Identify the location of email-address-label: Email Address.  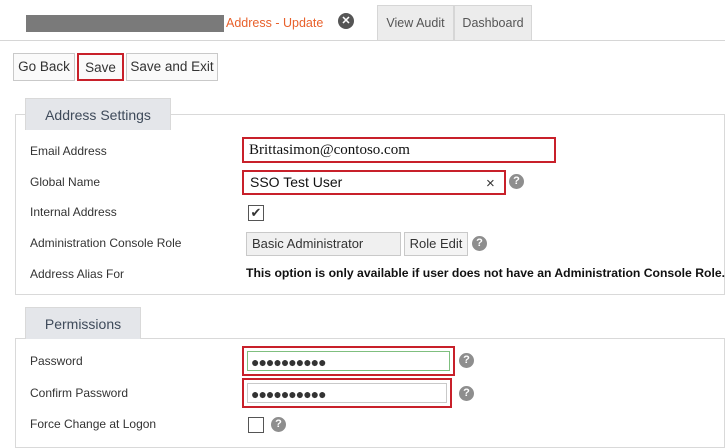
(68, 151).